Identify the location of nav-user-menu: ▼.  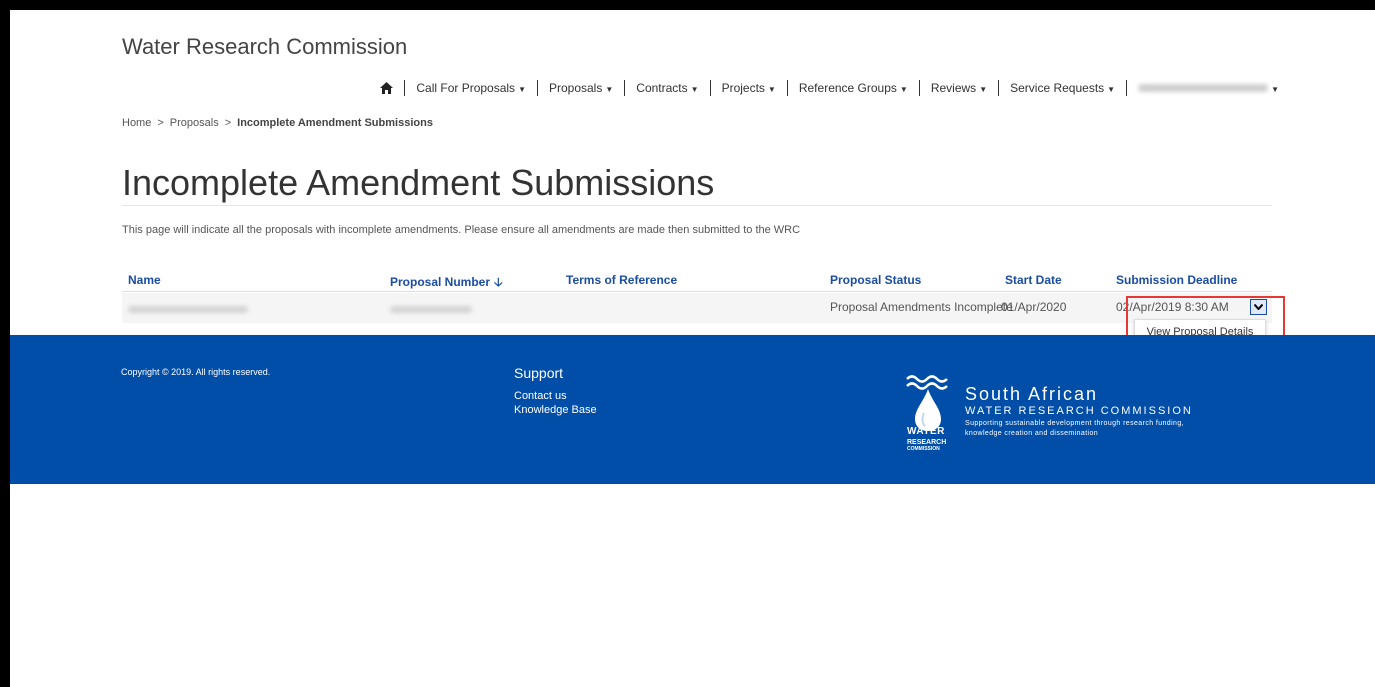
(1208, 88).